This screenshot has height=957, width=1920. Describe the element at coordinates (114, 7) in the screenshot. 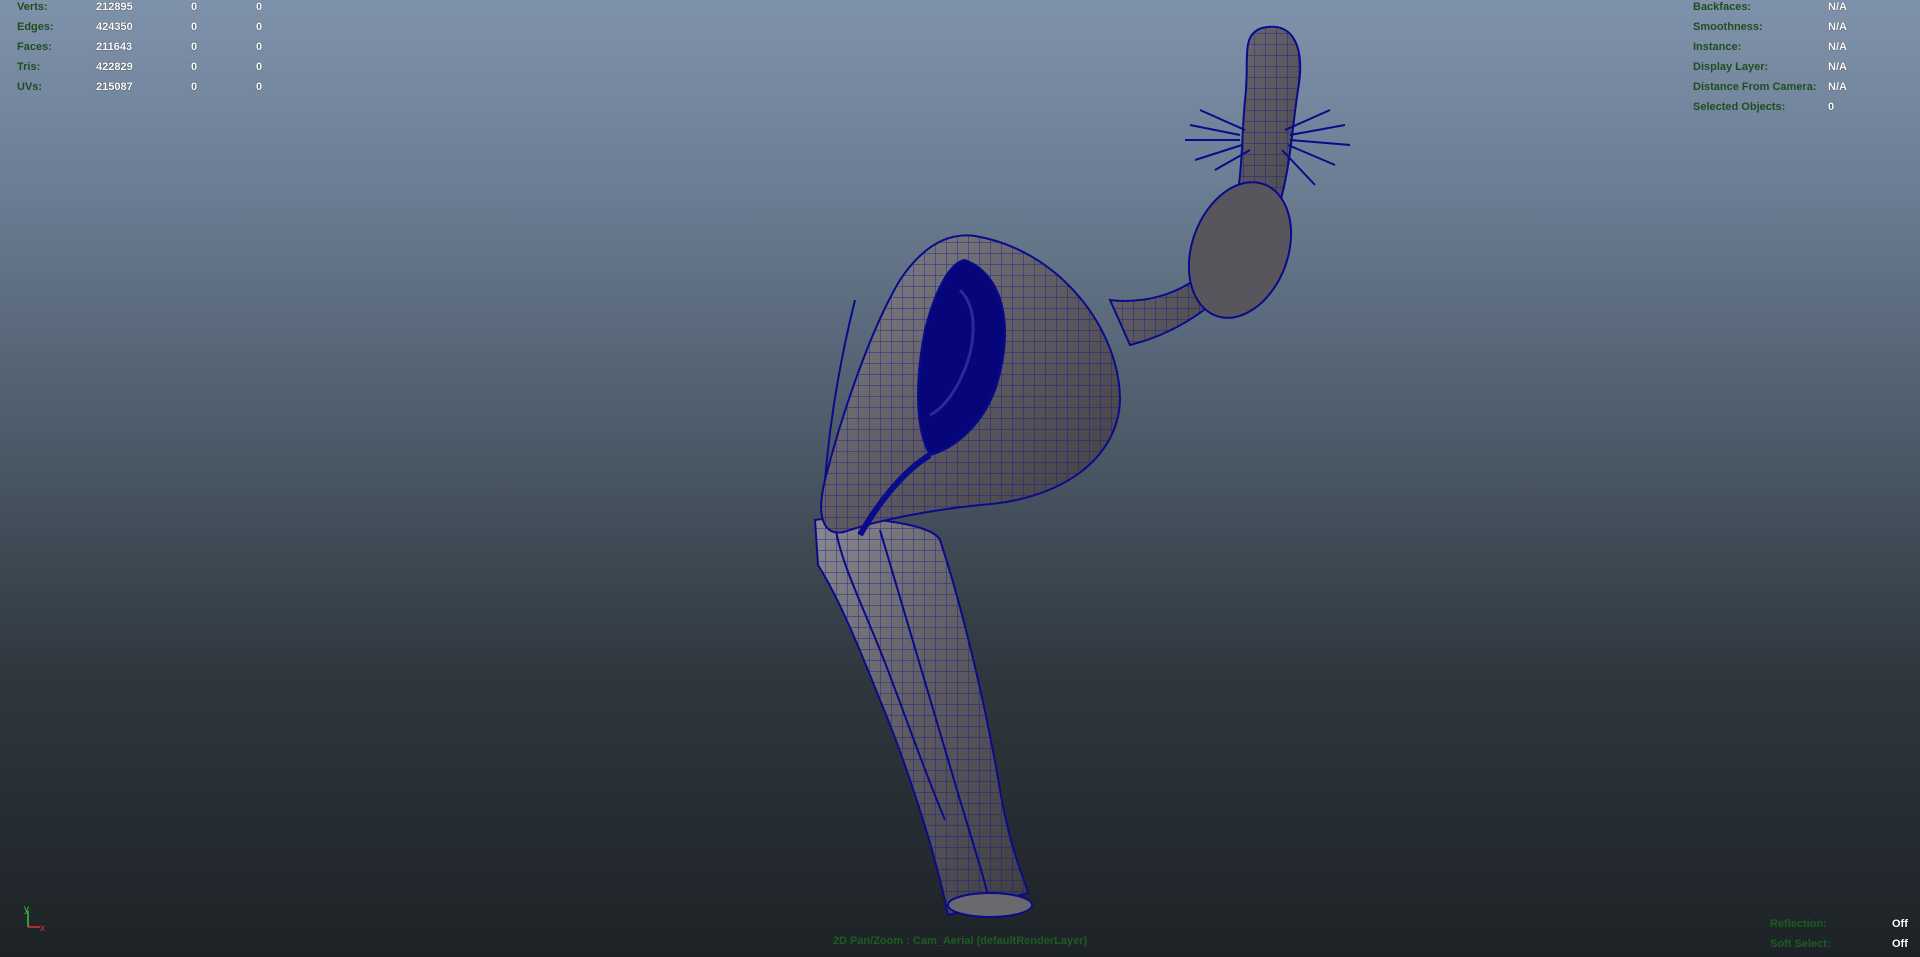

I see `stats-value: 212895` at that location.